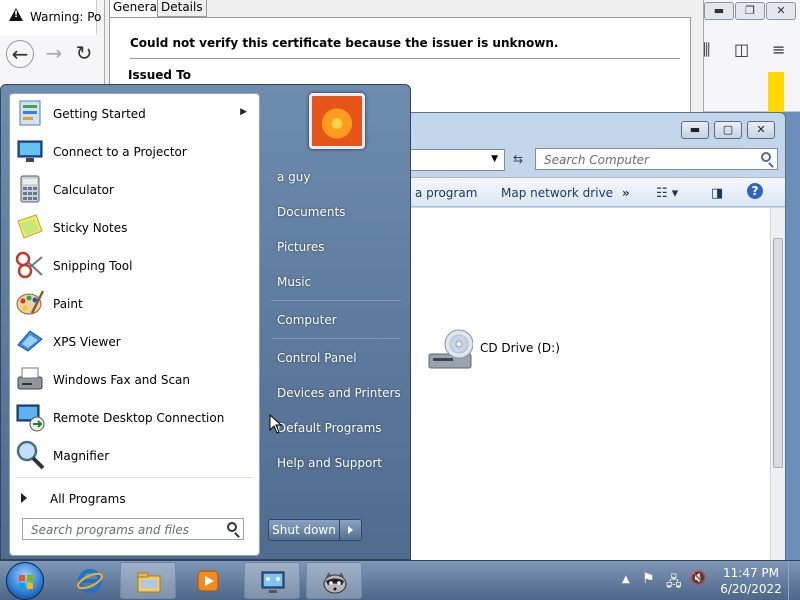 The width and height of the screenshot is (800, 600). Describe the element at coordinates (50, 17) in the screenshot. I see `browser-tab: Warning: Po` at that location.